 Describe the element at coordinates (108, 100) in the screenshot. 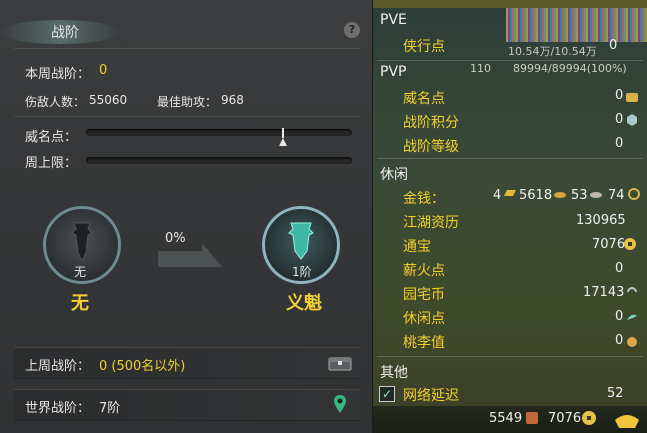

I see `kills-value: 55060` at that location.